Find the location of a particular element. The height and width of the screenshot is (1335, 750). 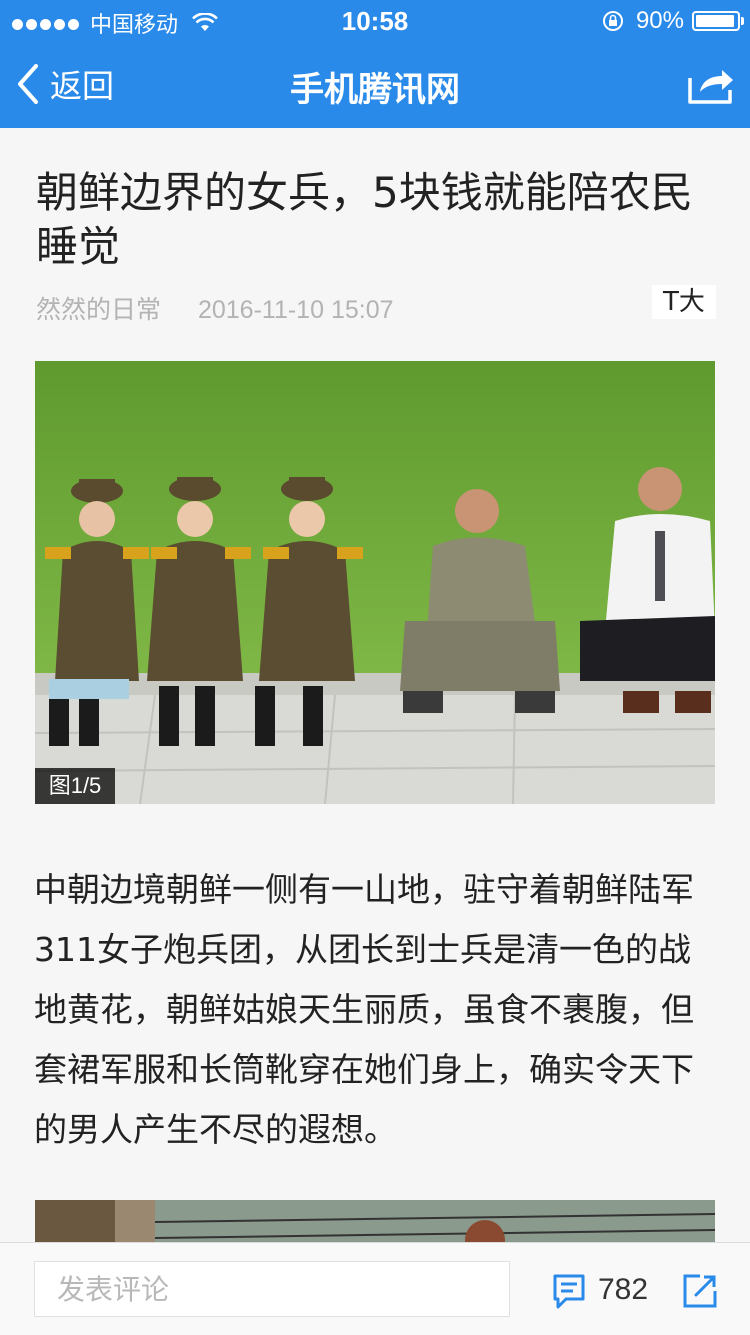

comment-bar: 782 is located at coordinates (375, 1288).